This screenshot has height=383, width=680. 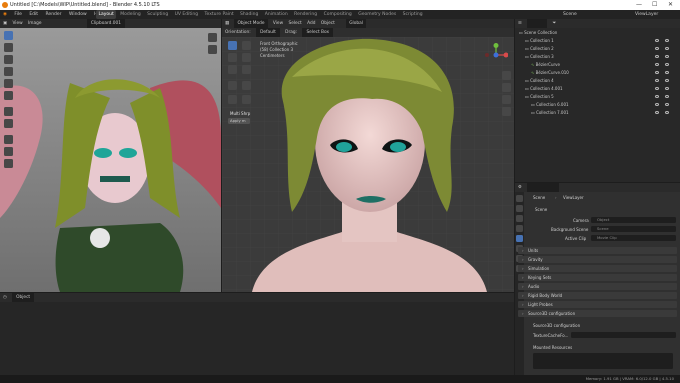 What do you see at coordinates (8, 59) in the screenshot?
I see `move-tool-icon` at bounding box center [8, 59].